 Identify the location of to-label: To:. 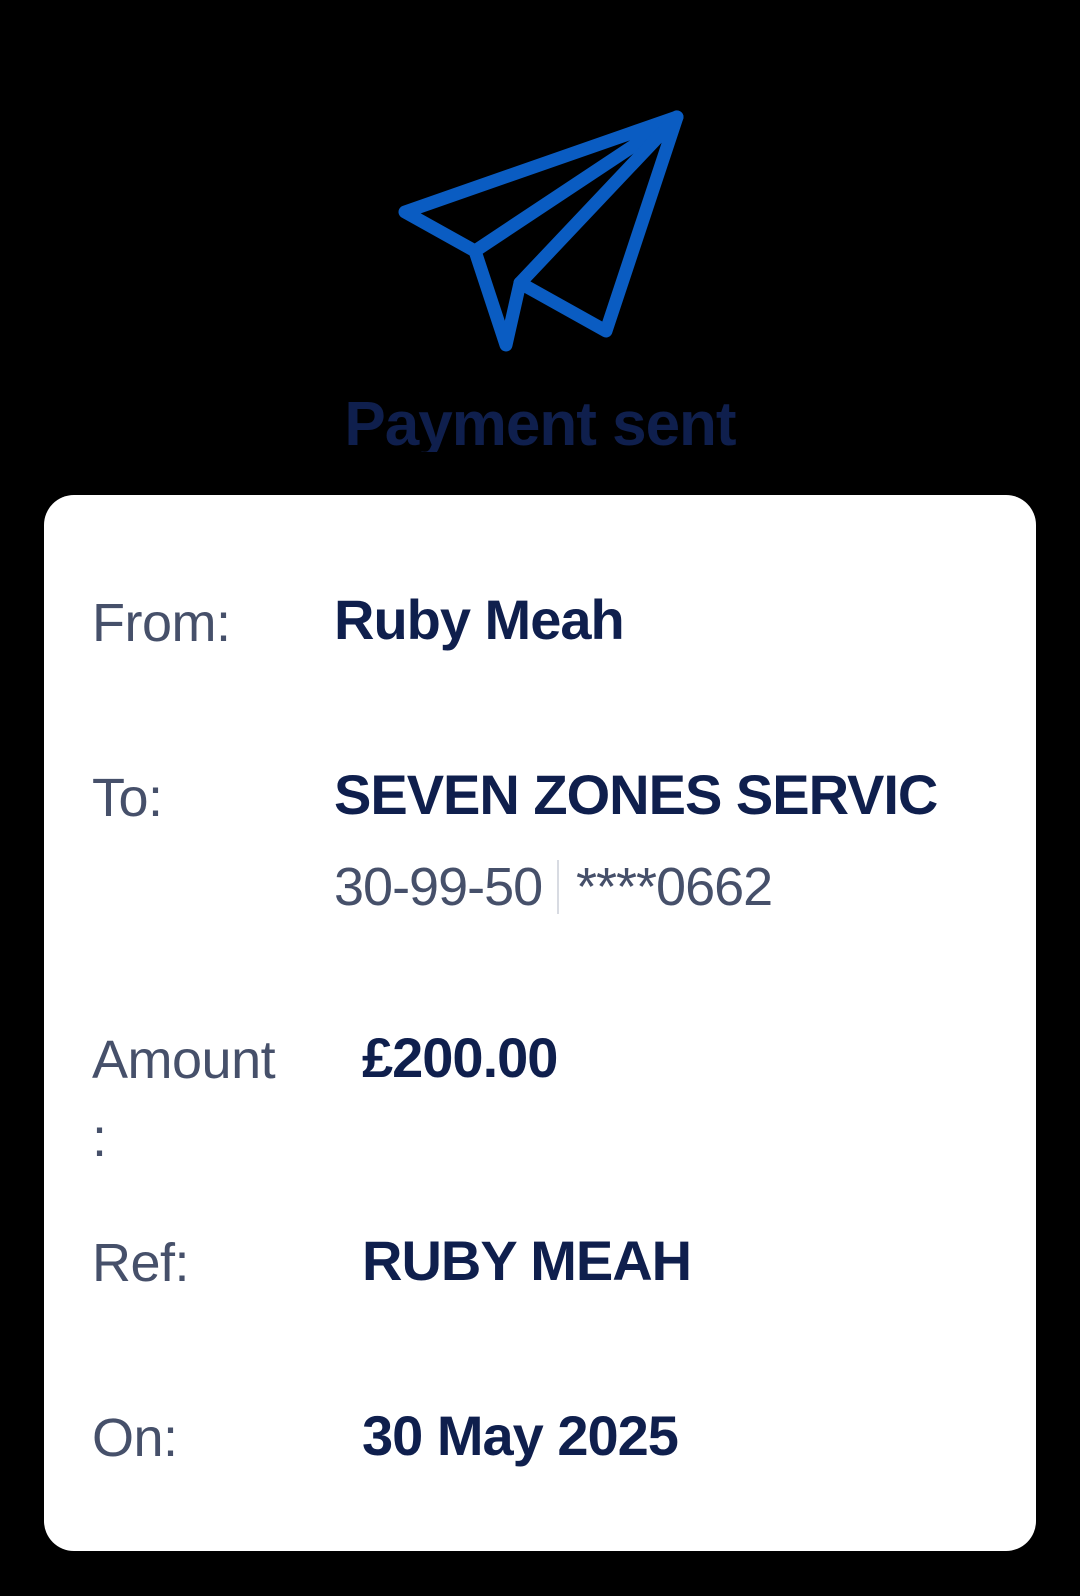
(127, 798).